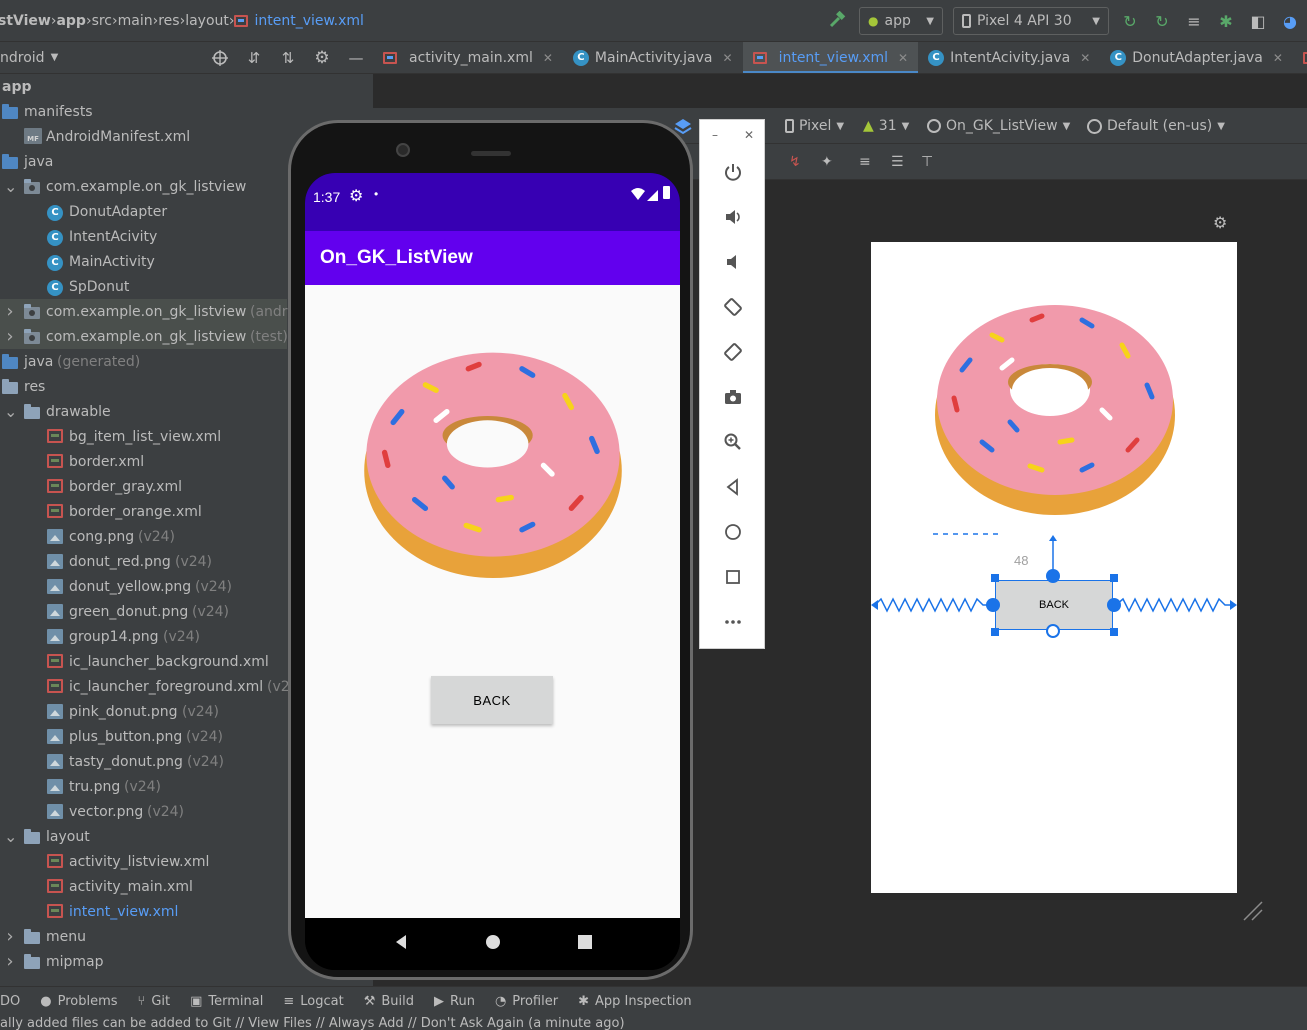  I want to click on back-button: BACK, so click(492, 700).